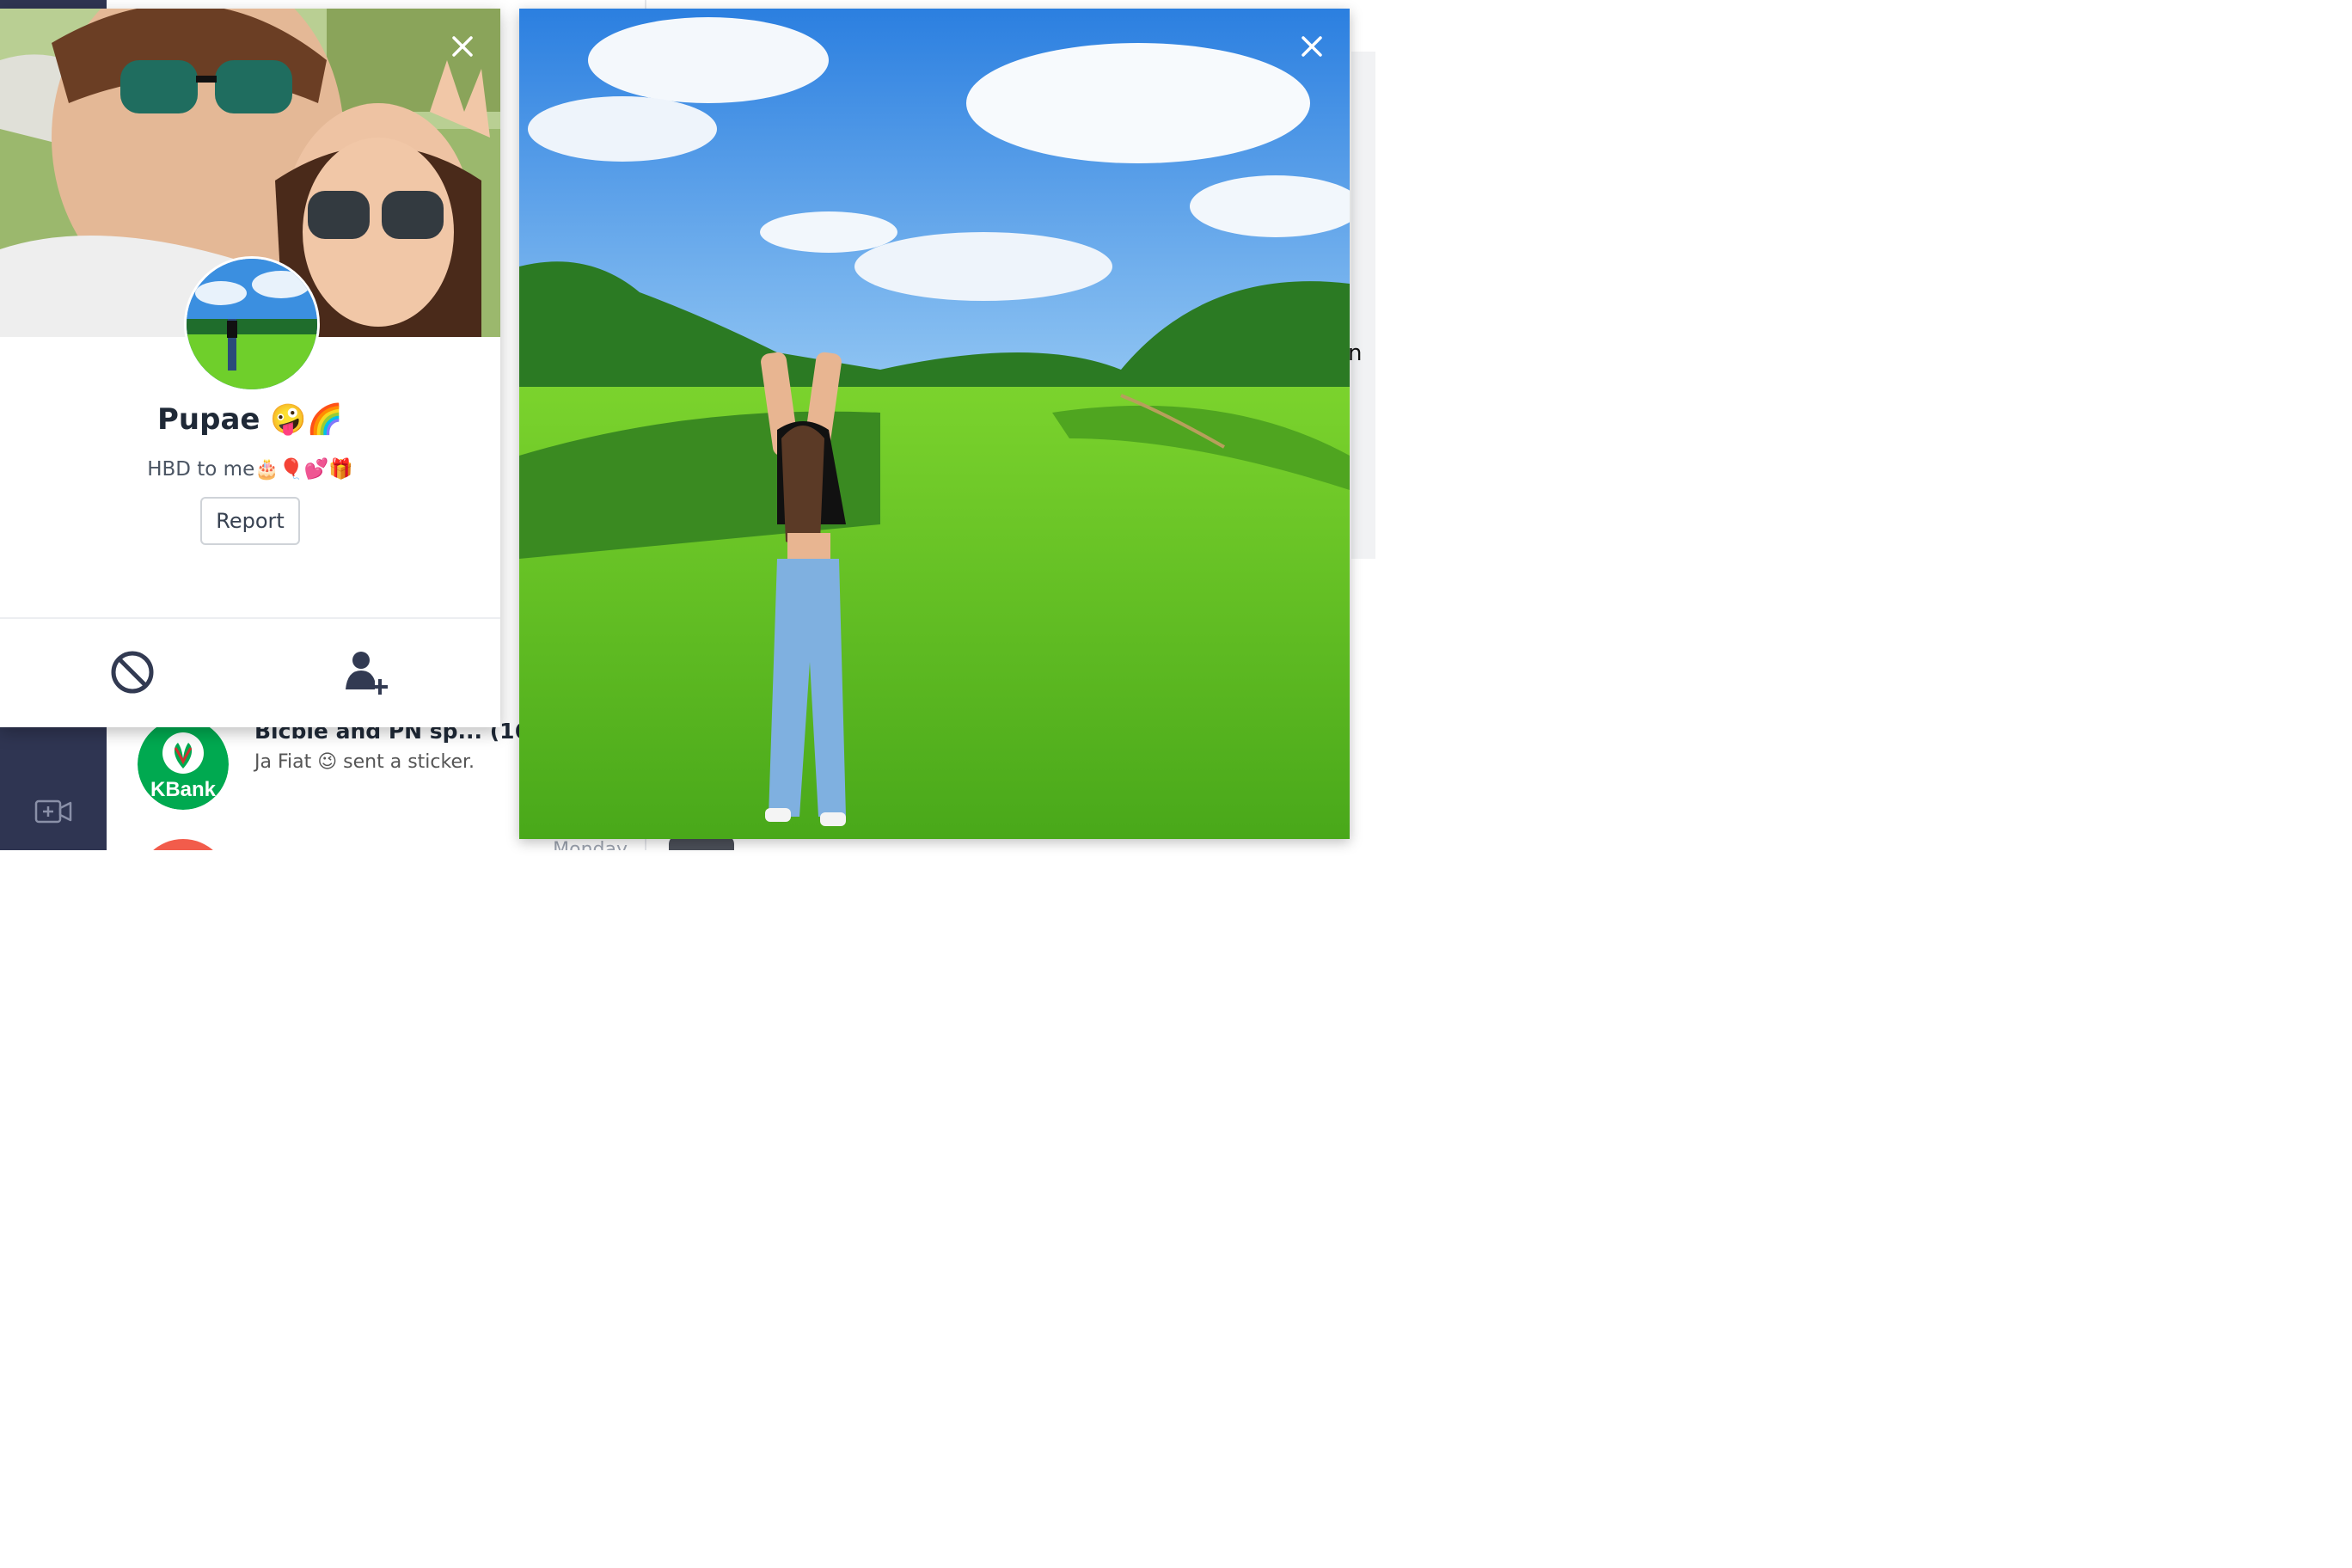  Describe the element at coordinates (183, 844) in the screenshot. I see `chat-avatar` at that location.